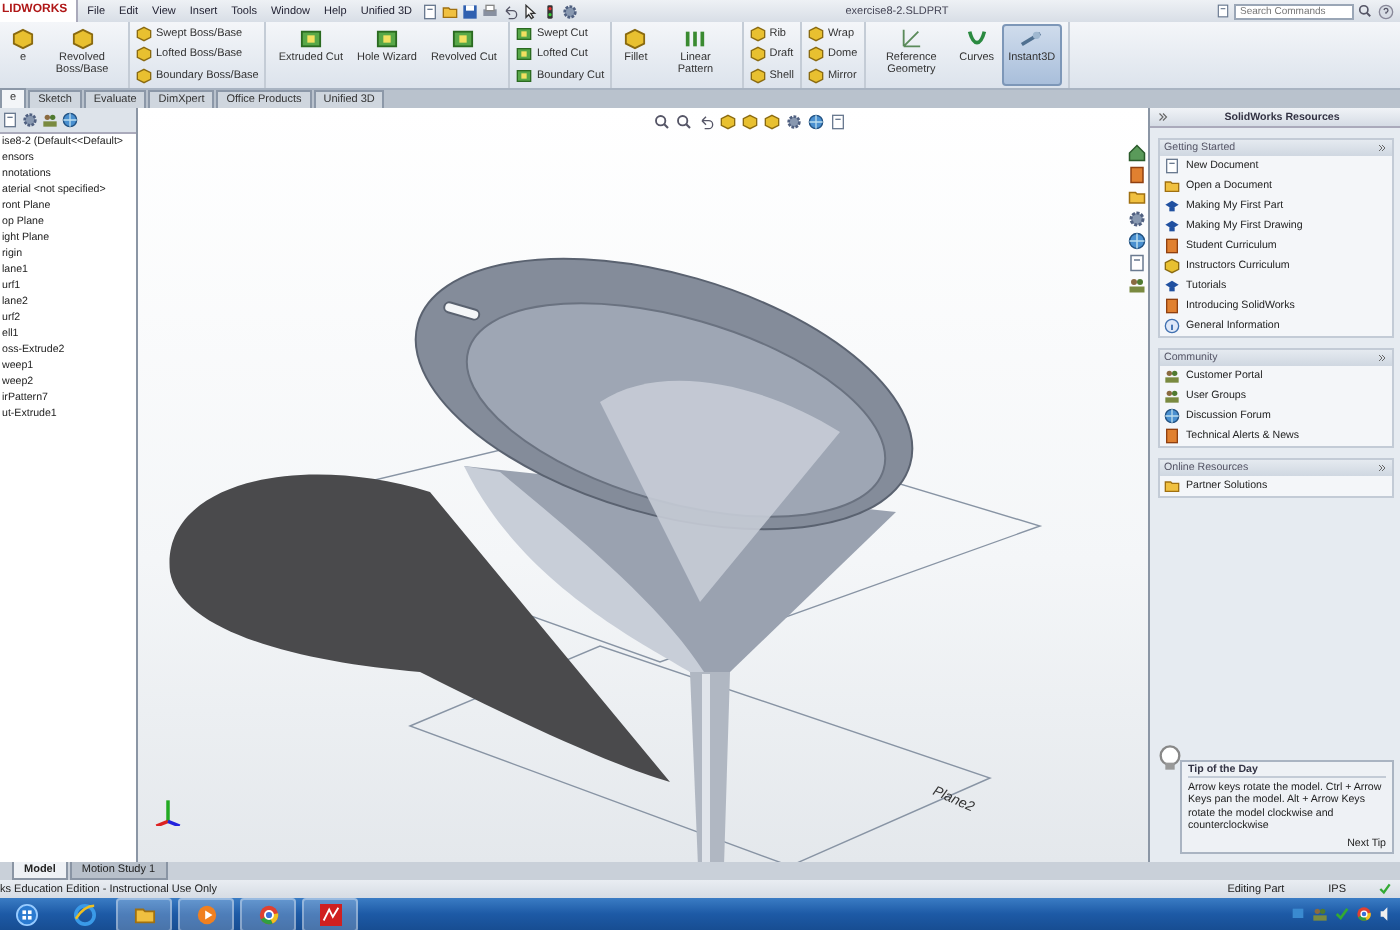 Image resolution: width=1400 pixels, height=930 pixels. Describe the element at coordinates (1172, 416) in the screenshot. I see `globe-icon` at that location.